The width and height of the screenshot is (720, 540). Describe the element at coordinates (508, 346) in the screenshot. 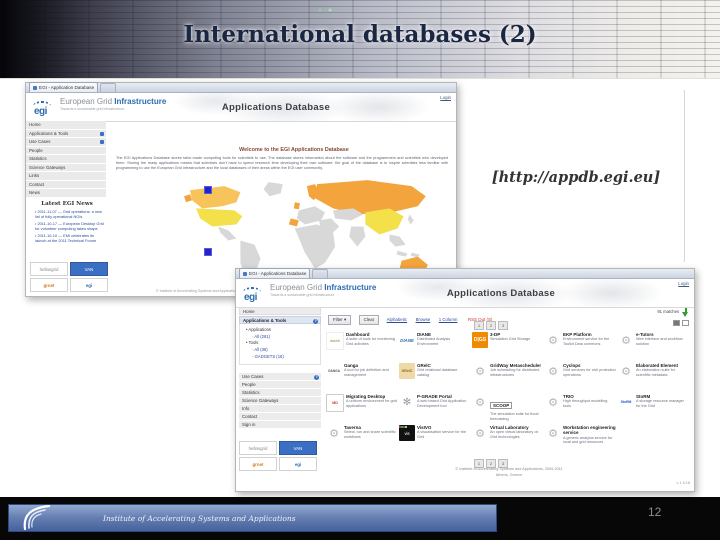

I see `app-item: D|GS 3-DP Simulation Grid Storage` at that location.